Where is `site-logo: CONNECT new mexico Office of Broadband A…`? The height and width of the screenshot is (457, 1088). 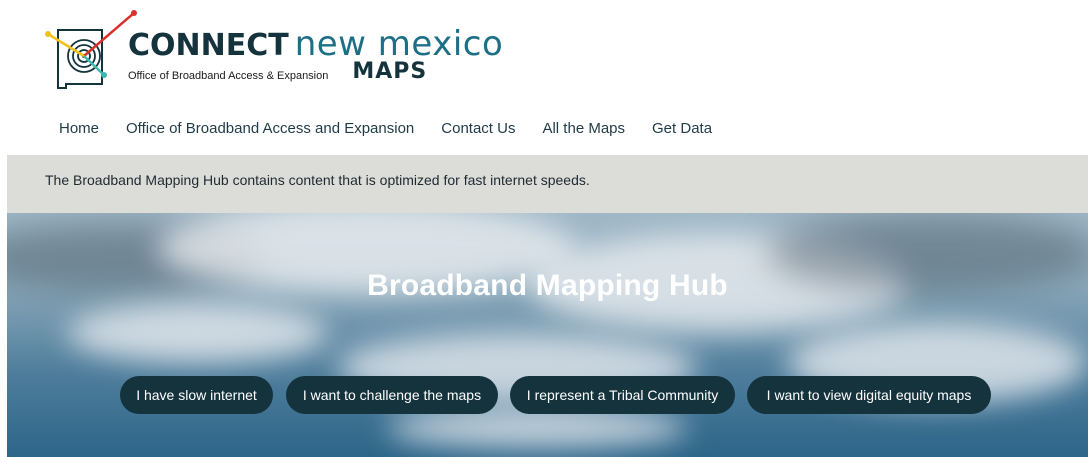 site-logo: CONNECT new mexico Office of Broadband A… is located at coordinates (316, 54).